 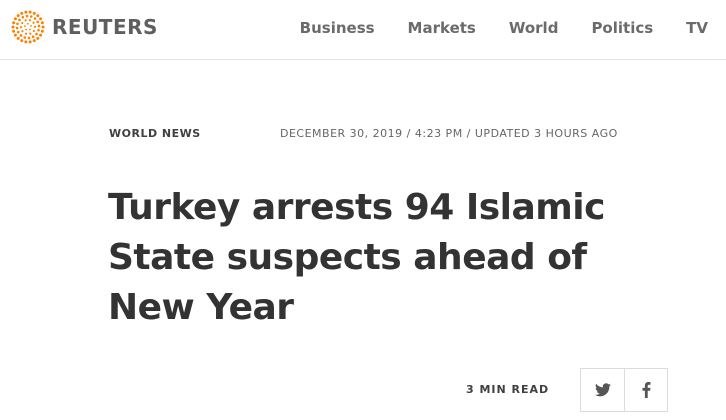 What do you see at coordinates (442, 28) in the screenshot?
I see `nav-markets: Markets` at bounding box center [442, 28].